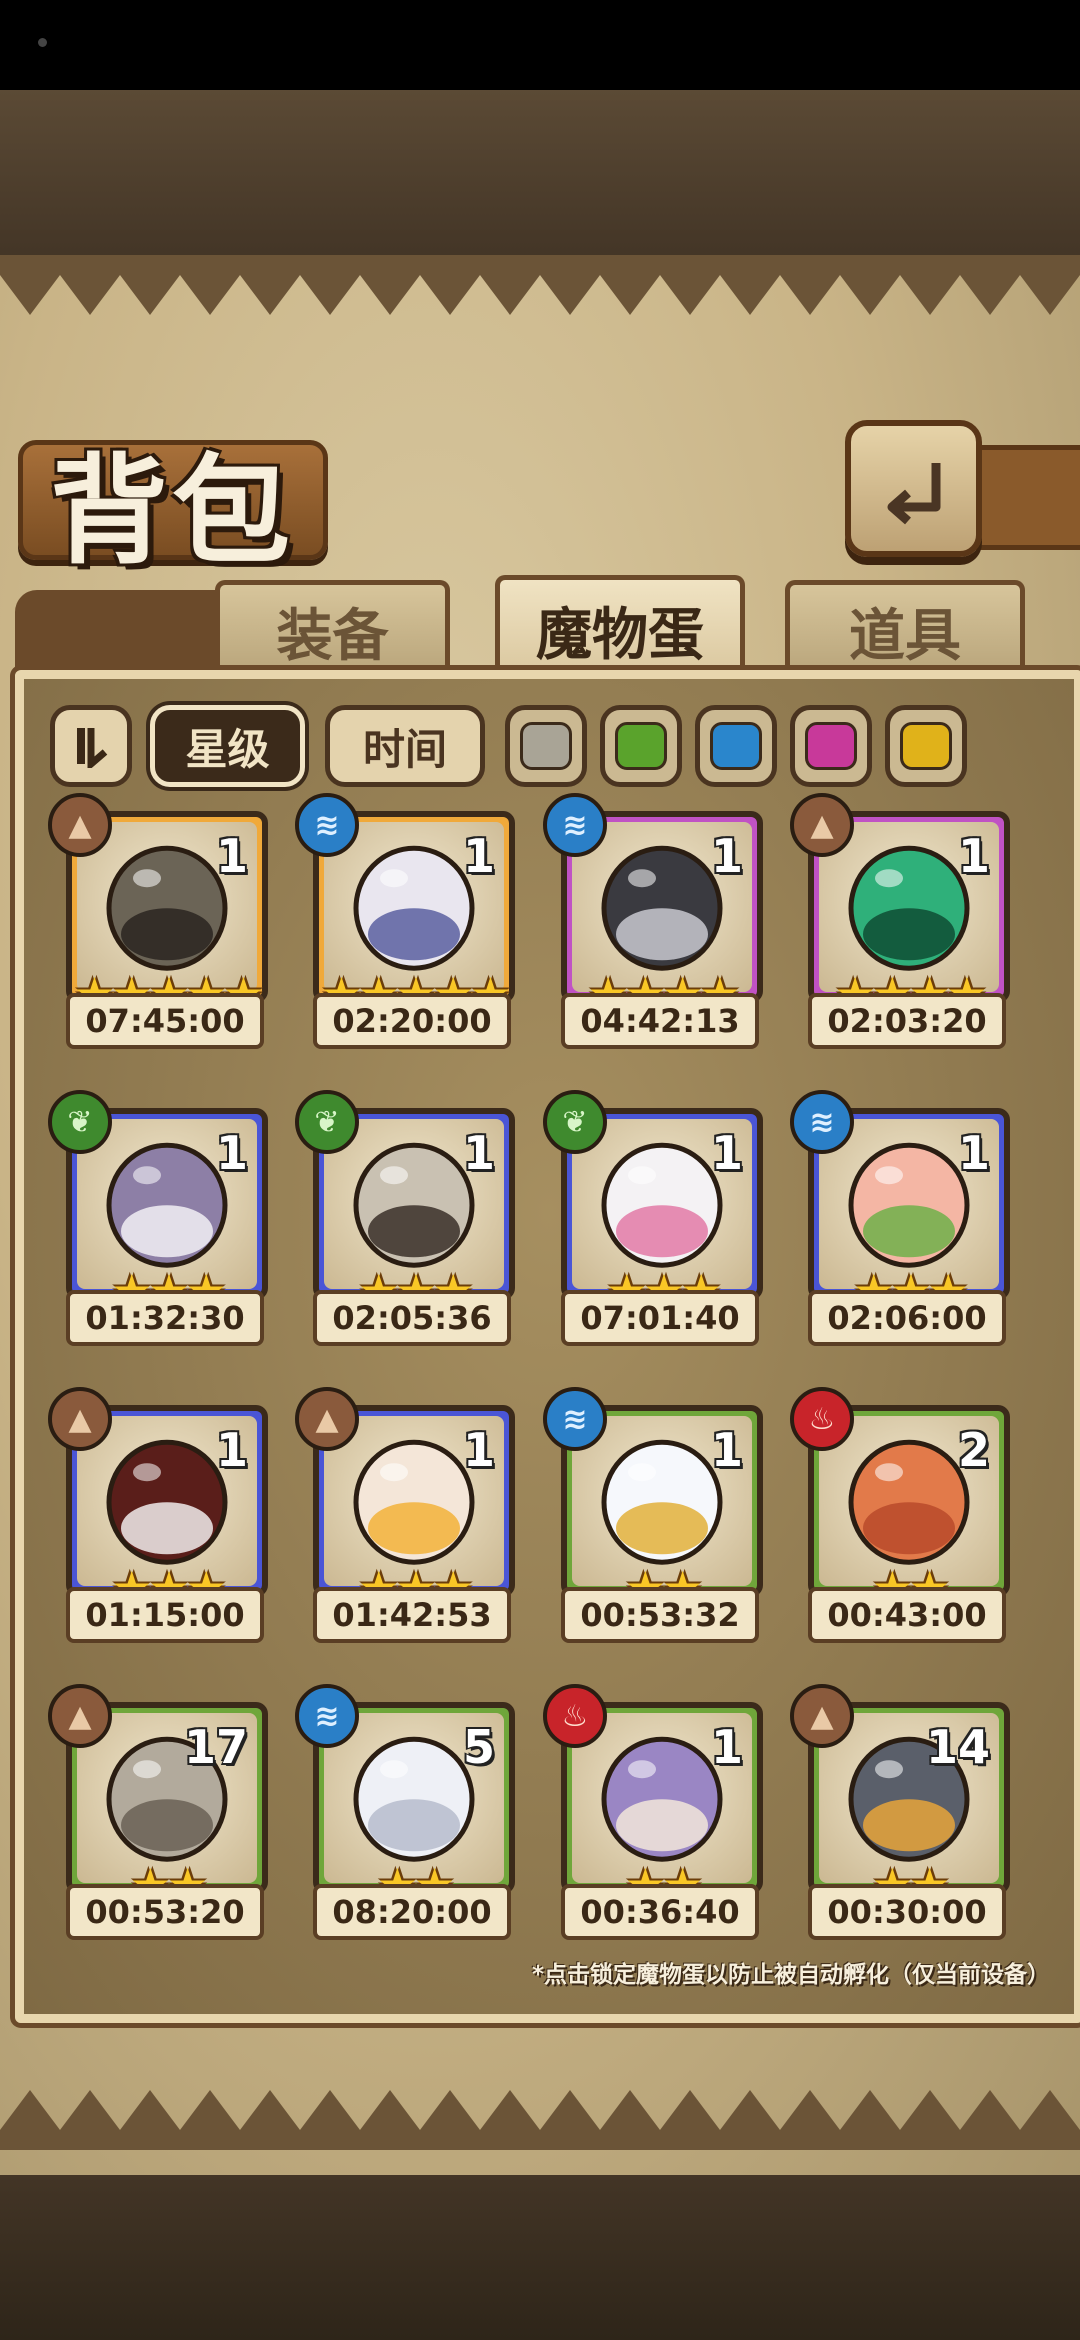  I want to click on egg-count: 17, so click(215, 1747).